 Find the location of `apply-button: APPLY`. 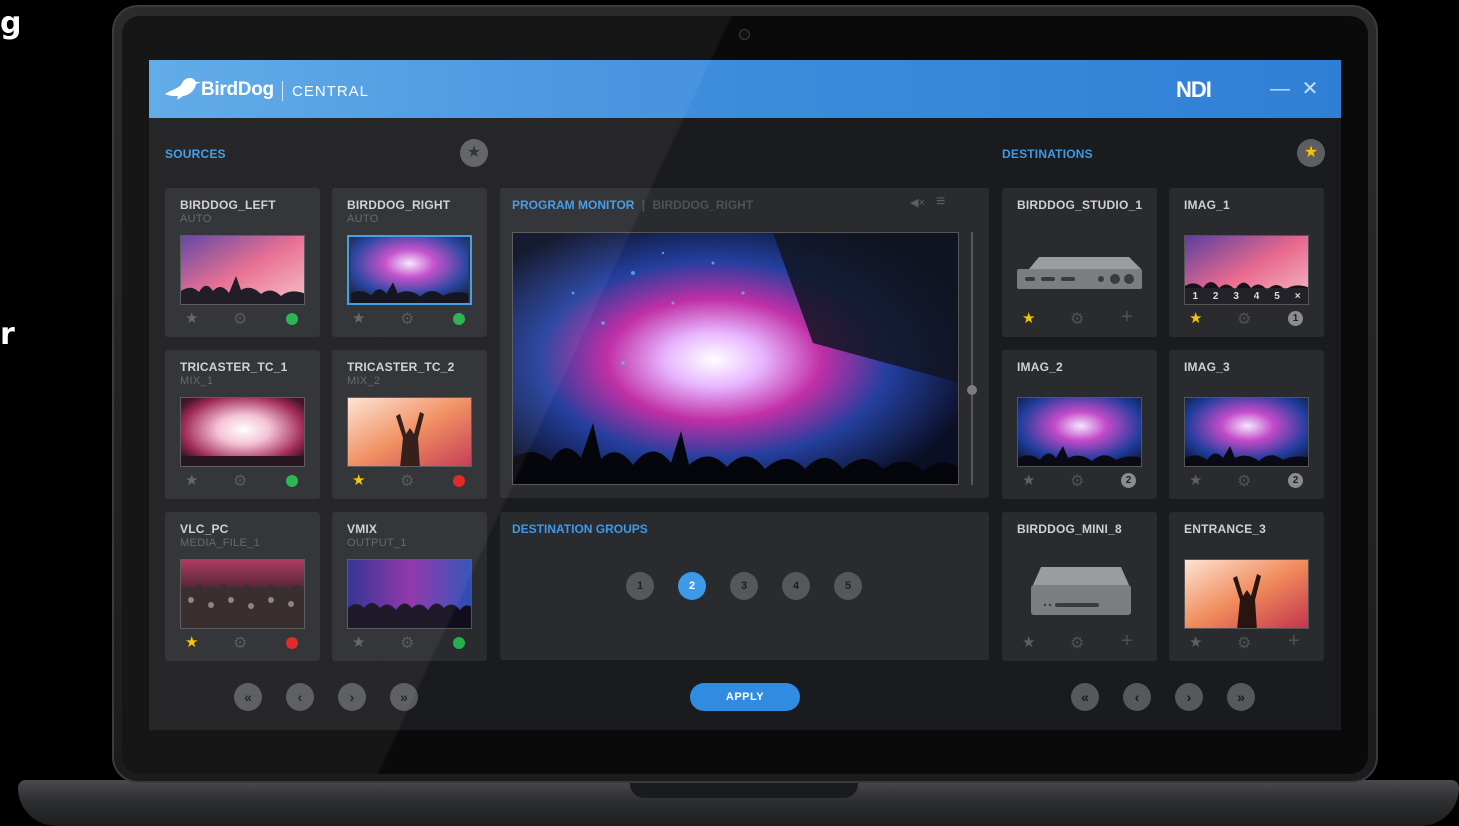

apply-button: APPLY is located at coordinates (745, 697).